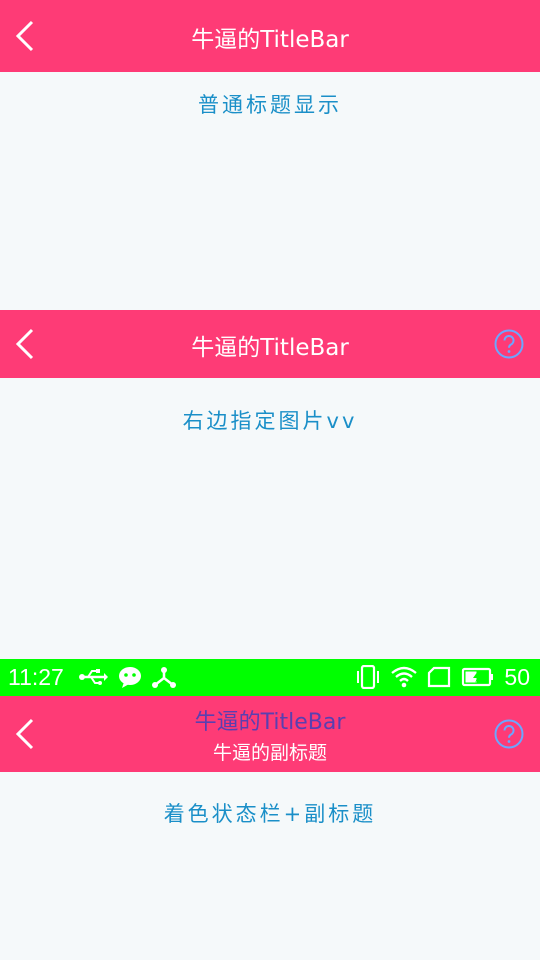  What do you see at coordinates (270, 814) in the screenshot?
I see `tinted-statusbar-label: 着色状态栏+副标题` at bounding box center [270, 814].